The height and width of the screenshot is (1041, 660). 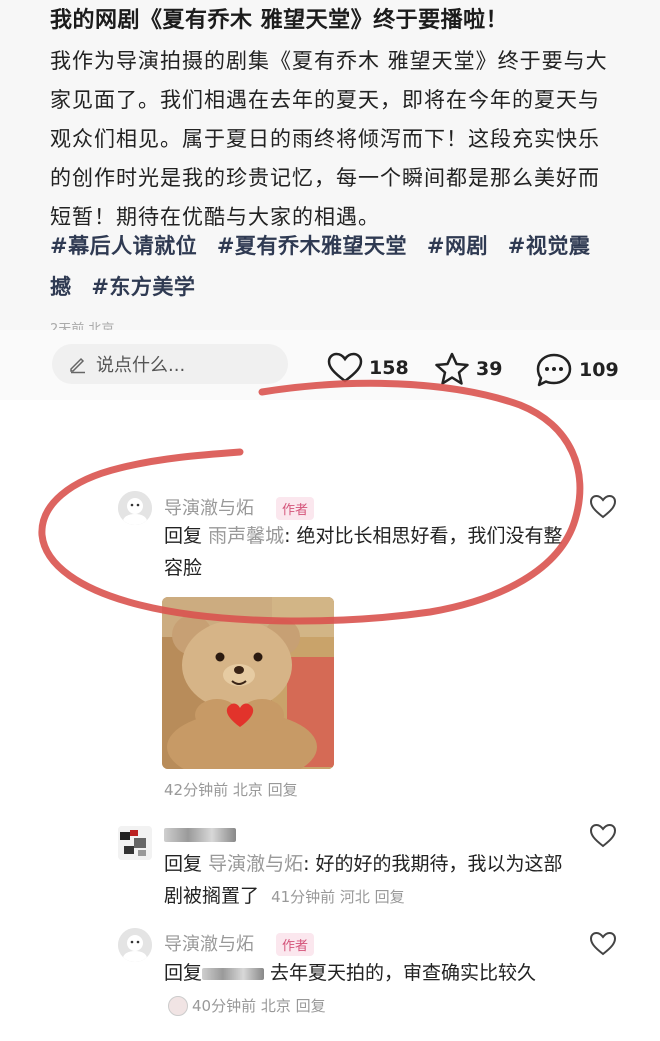 I want to click on blurred-username, so click(x=200, y=835).